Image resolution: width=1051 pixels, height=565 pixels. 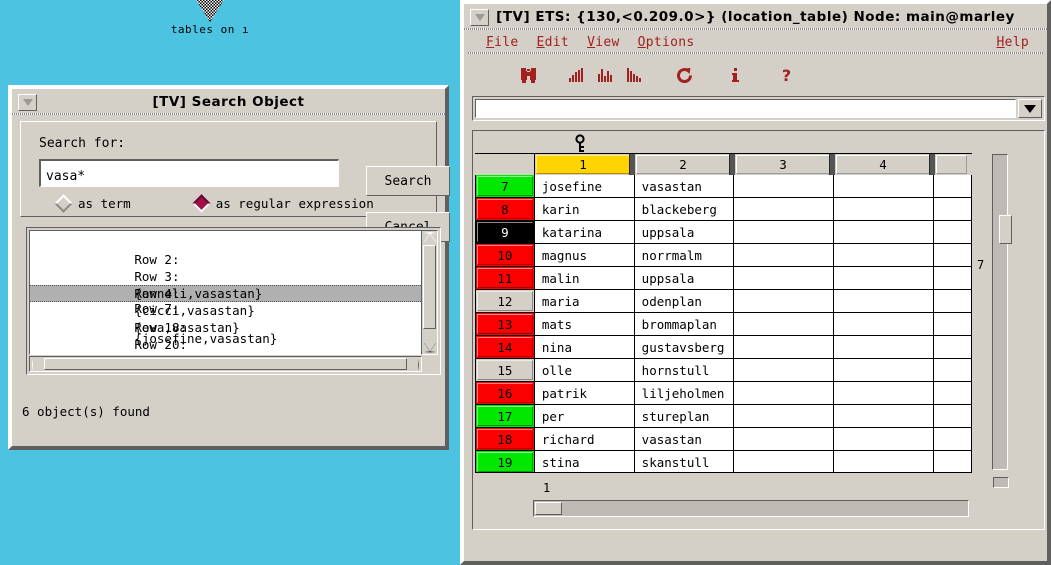 What do you see at coordinates (37, 365) in the screenshot?
I see `scroll-left-arrow-icon` at bounding box center [37, 365].